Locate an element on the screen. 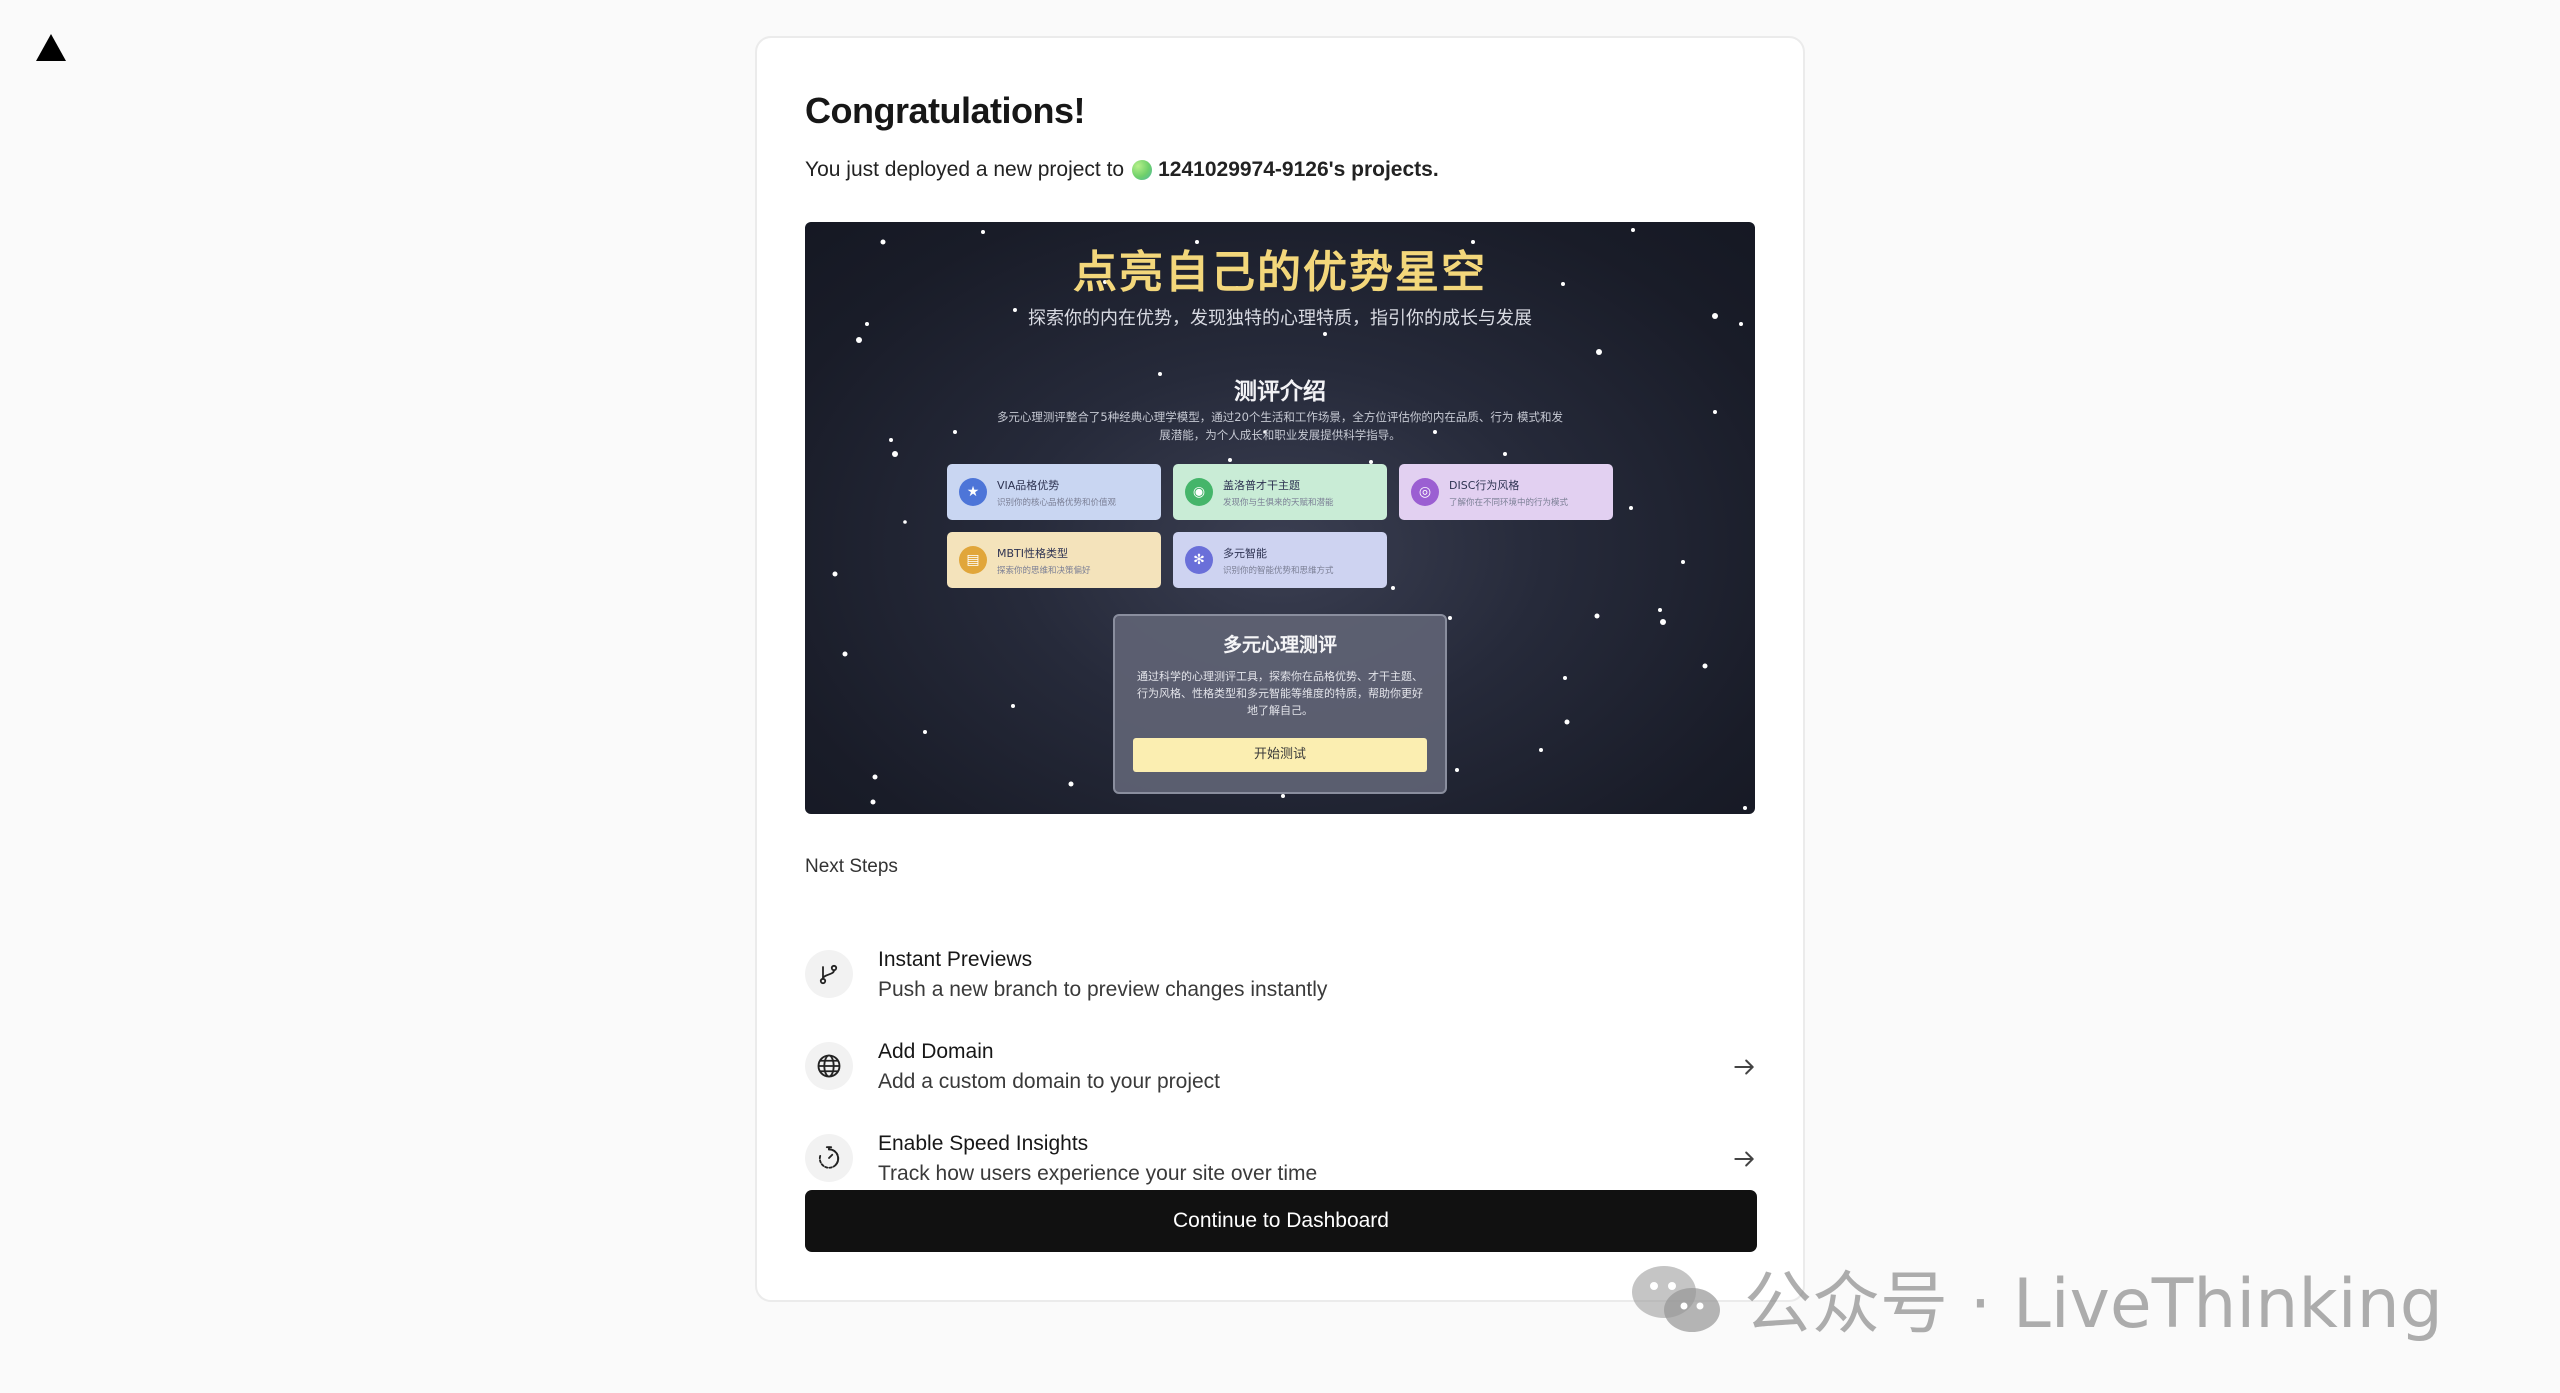 Image resolution: width=2560 pixels, height=1393 pixels. tag-desc: 探索你的思维和决策偏好 is located at coordinates (1044, 570).